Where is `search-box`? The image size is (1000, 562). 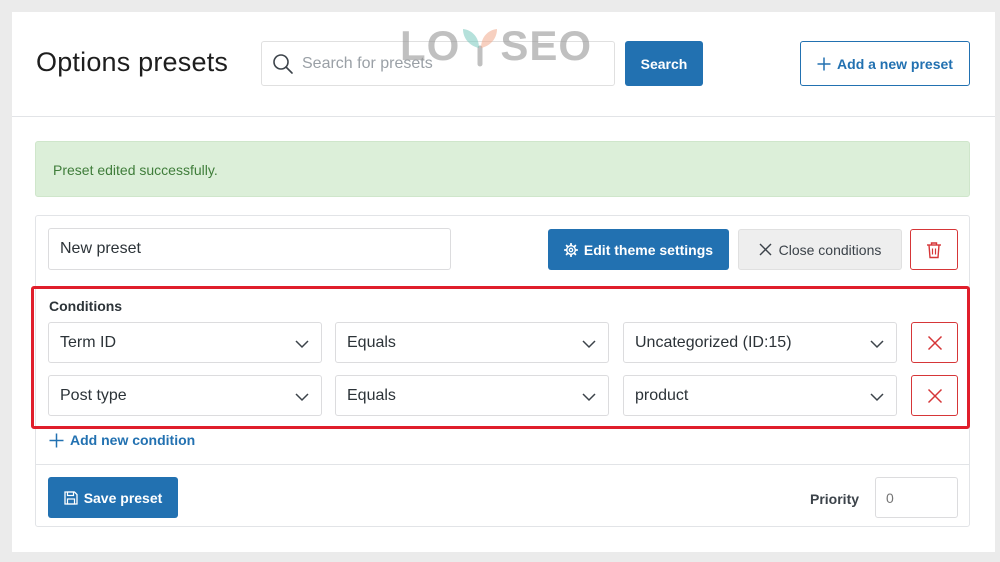
search-box is located at coordinates (438, 63).